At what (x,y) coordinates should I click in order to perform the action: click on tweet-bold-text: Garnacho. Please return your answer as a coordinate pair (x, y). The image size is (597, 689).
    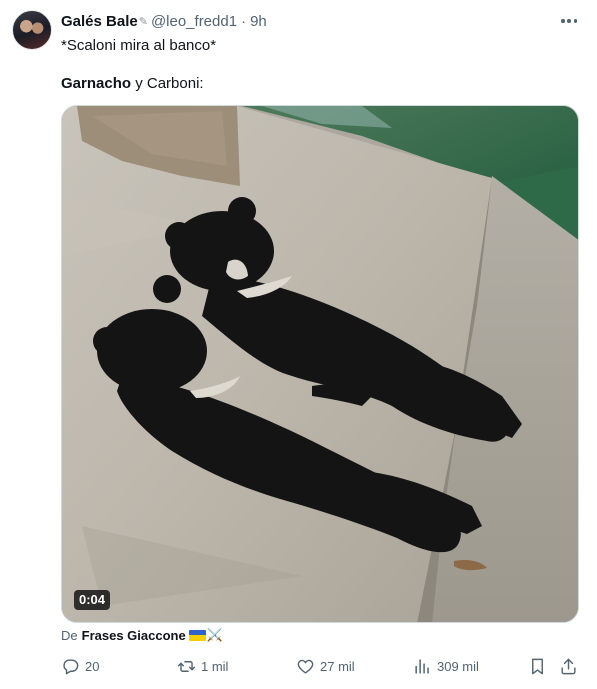
    Looking at the image, I should click on (96, 83).